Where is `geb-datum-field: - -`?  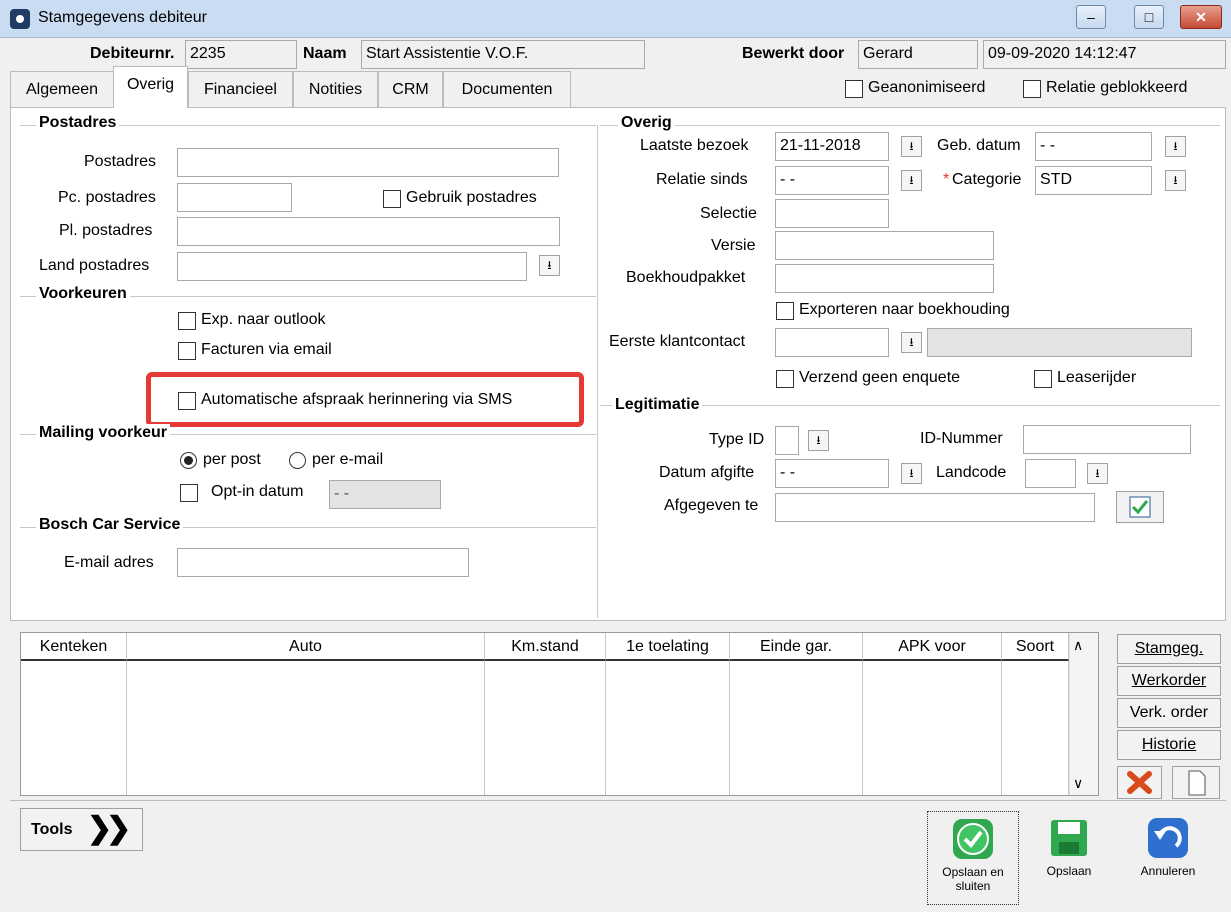
geb-datum-field: - - is located at coordinates (1093, 146).